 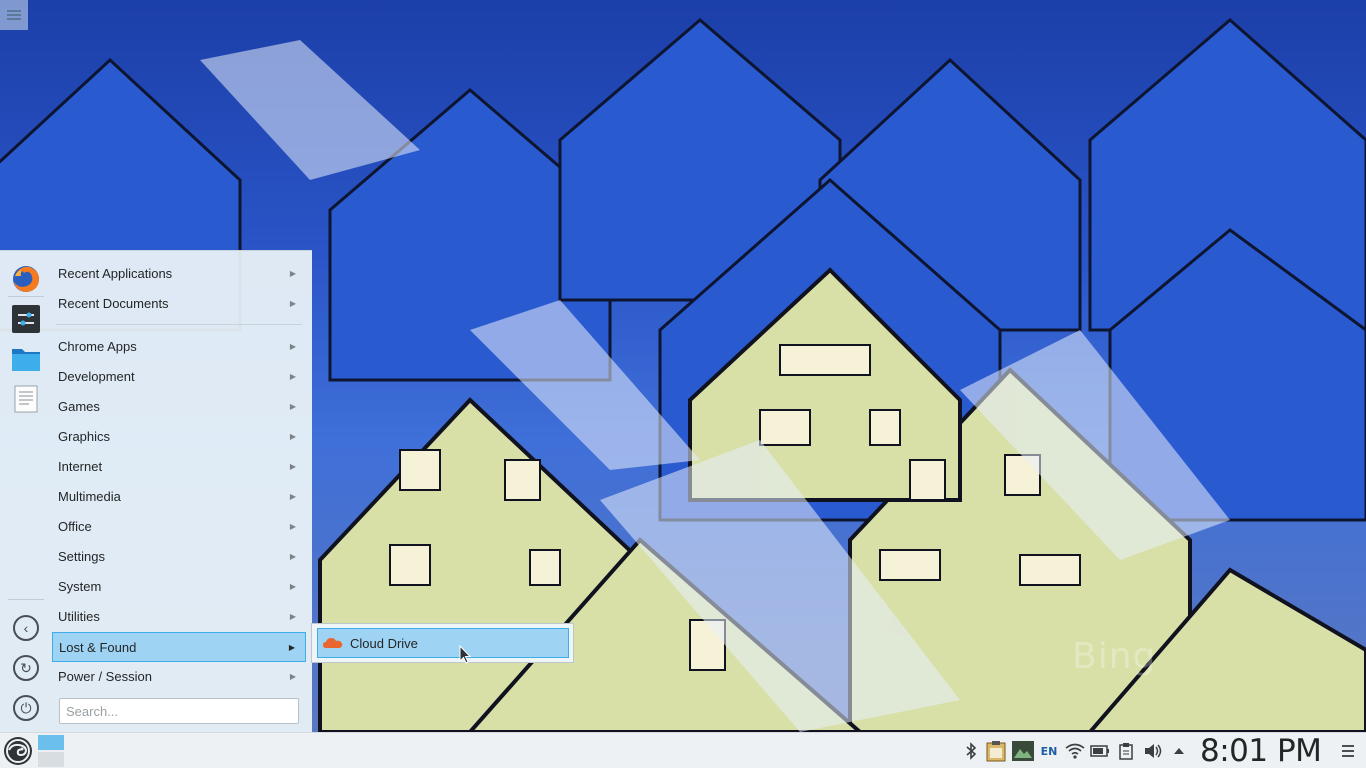 What do you see at coordinates (51, 751) in the screenshot?
I see `desktop-pager` at bounding box center [51, 751].